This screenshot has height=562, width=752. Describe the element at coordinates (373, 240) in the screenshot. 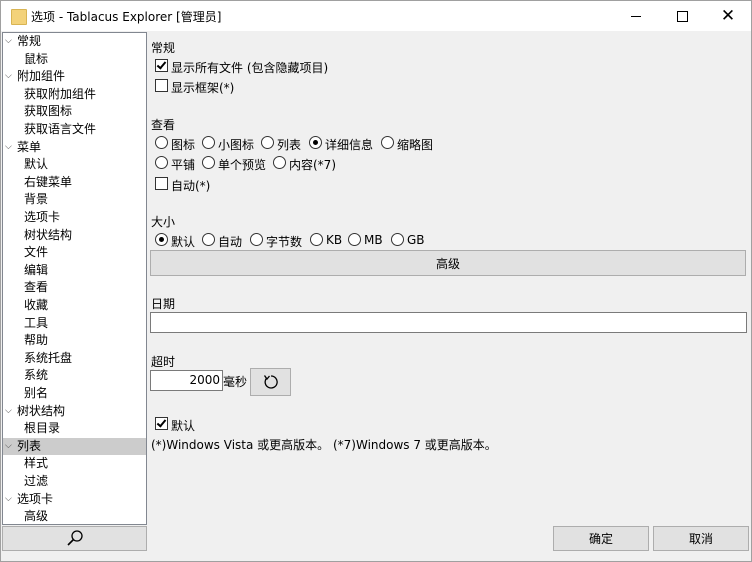

I see `size-option-label: MB` at that location.